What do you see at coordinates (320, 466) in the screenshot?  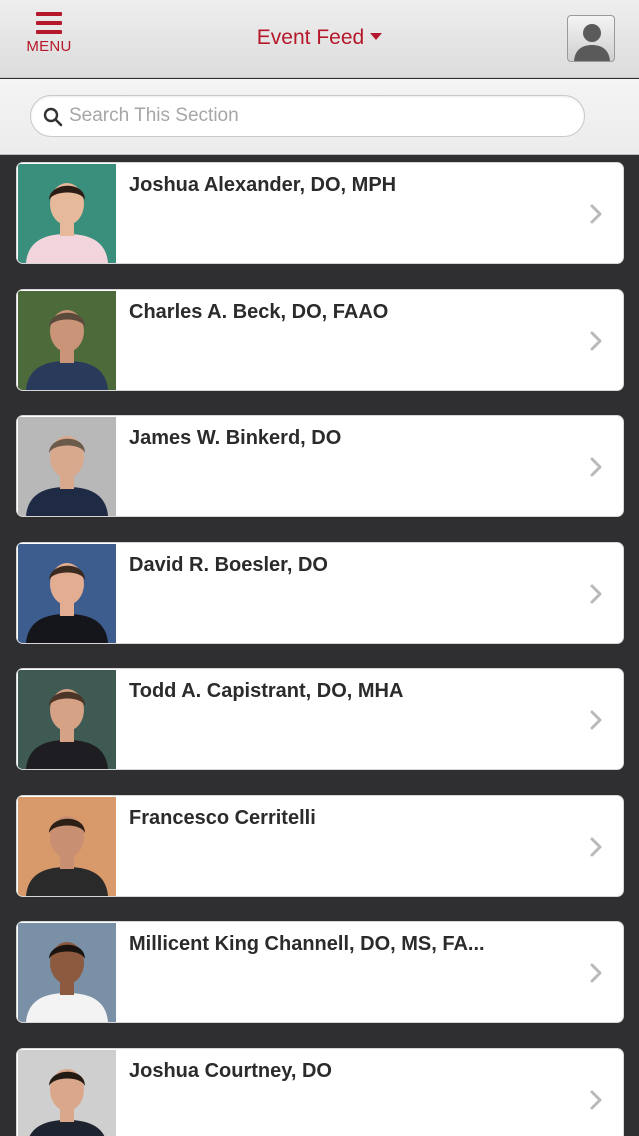 I see `speaker-card: James W. Binkerd, DO` at bounding box center [320, 466].